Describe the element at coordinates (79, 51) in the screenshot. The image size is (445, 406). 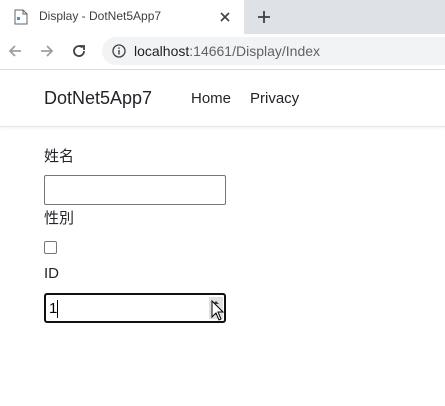
I see `reload-icon` at that location.